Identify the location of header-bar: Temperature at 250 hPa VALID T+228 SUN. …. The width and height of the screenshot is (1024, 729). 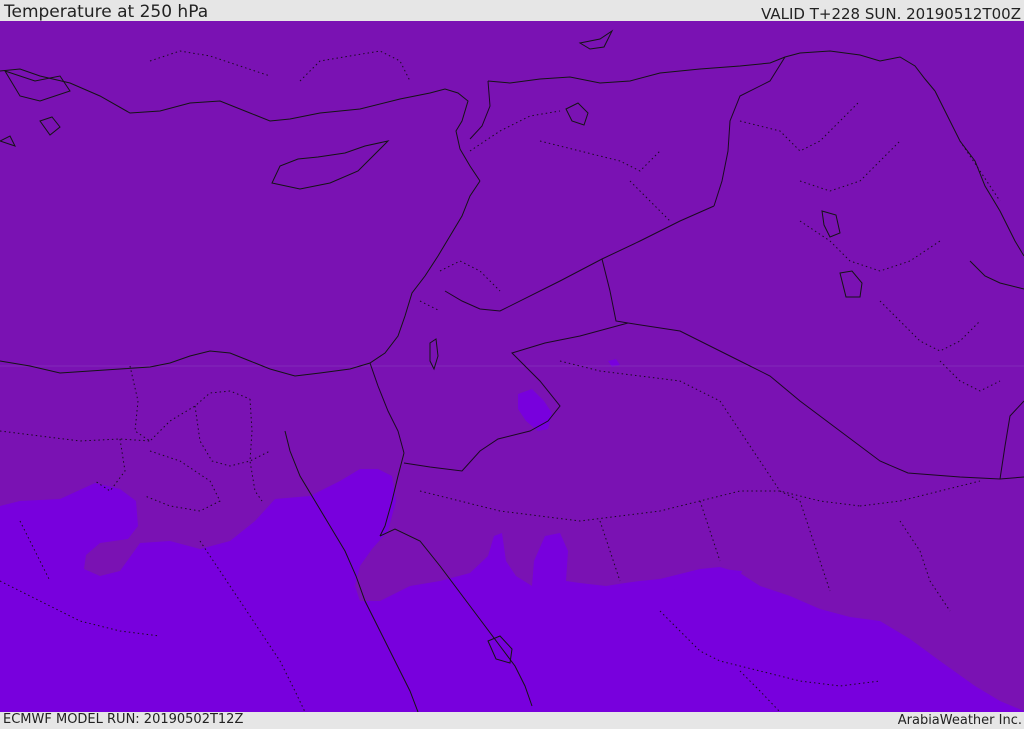
(512, 11).